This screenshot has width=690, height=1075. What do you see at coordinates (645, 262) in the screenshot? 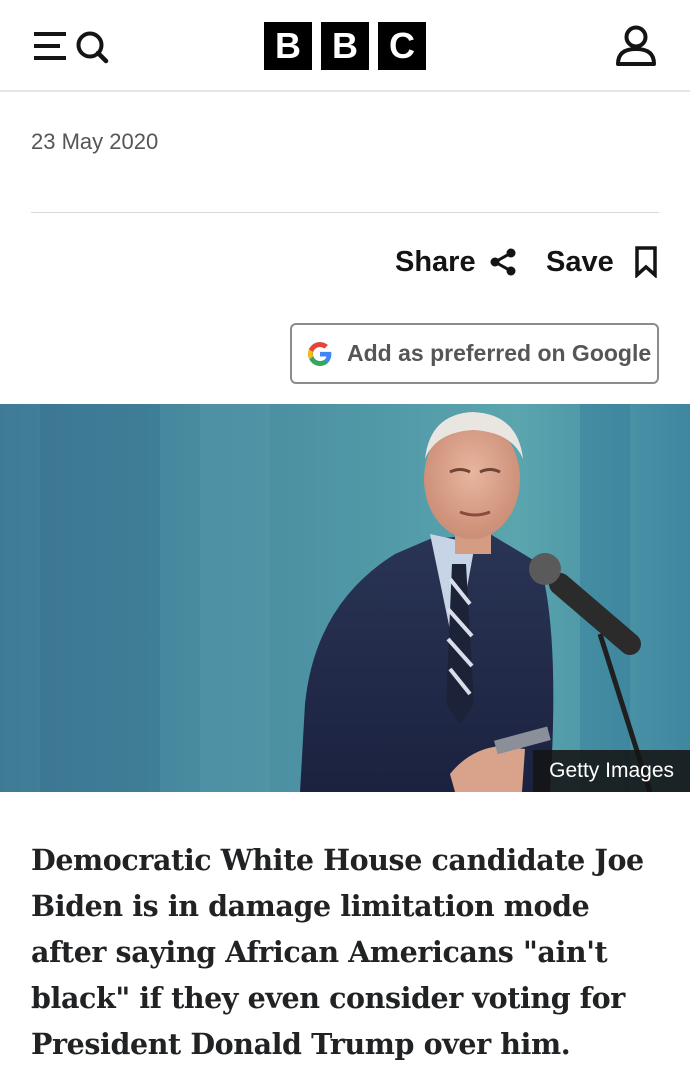
I see `bookmark-icon` at bounding box center [645, 262].